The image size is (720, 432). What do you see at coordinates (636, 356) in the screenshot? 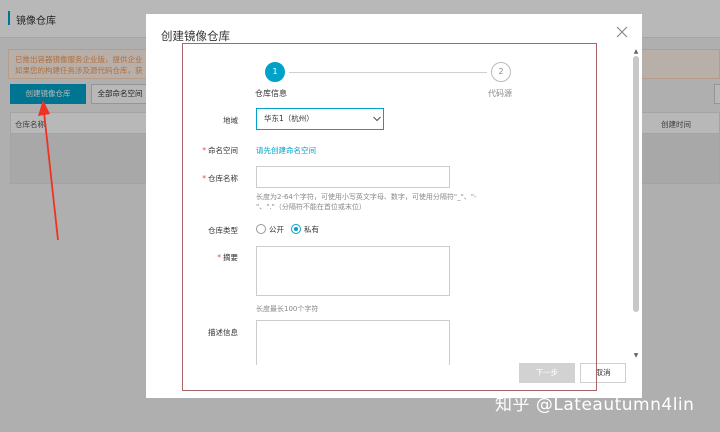
I see `scroll-down-arrow-icon: ▼` at bounding box center [636, 356].